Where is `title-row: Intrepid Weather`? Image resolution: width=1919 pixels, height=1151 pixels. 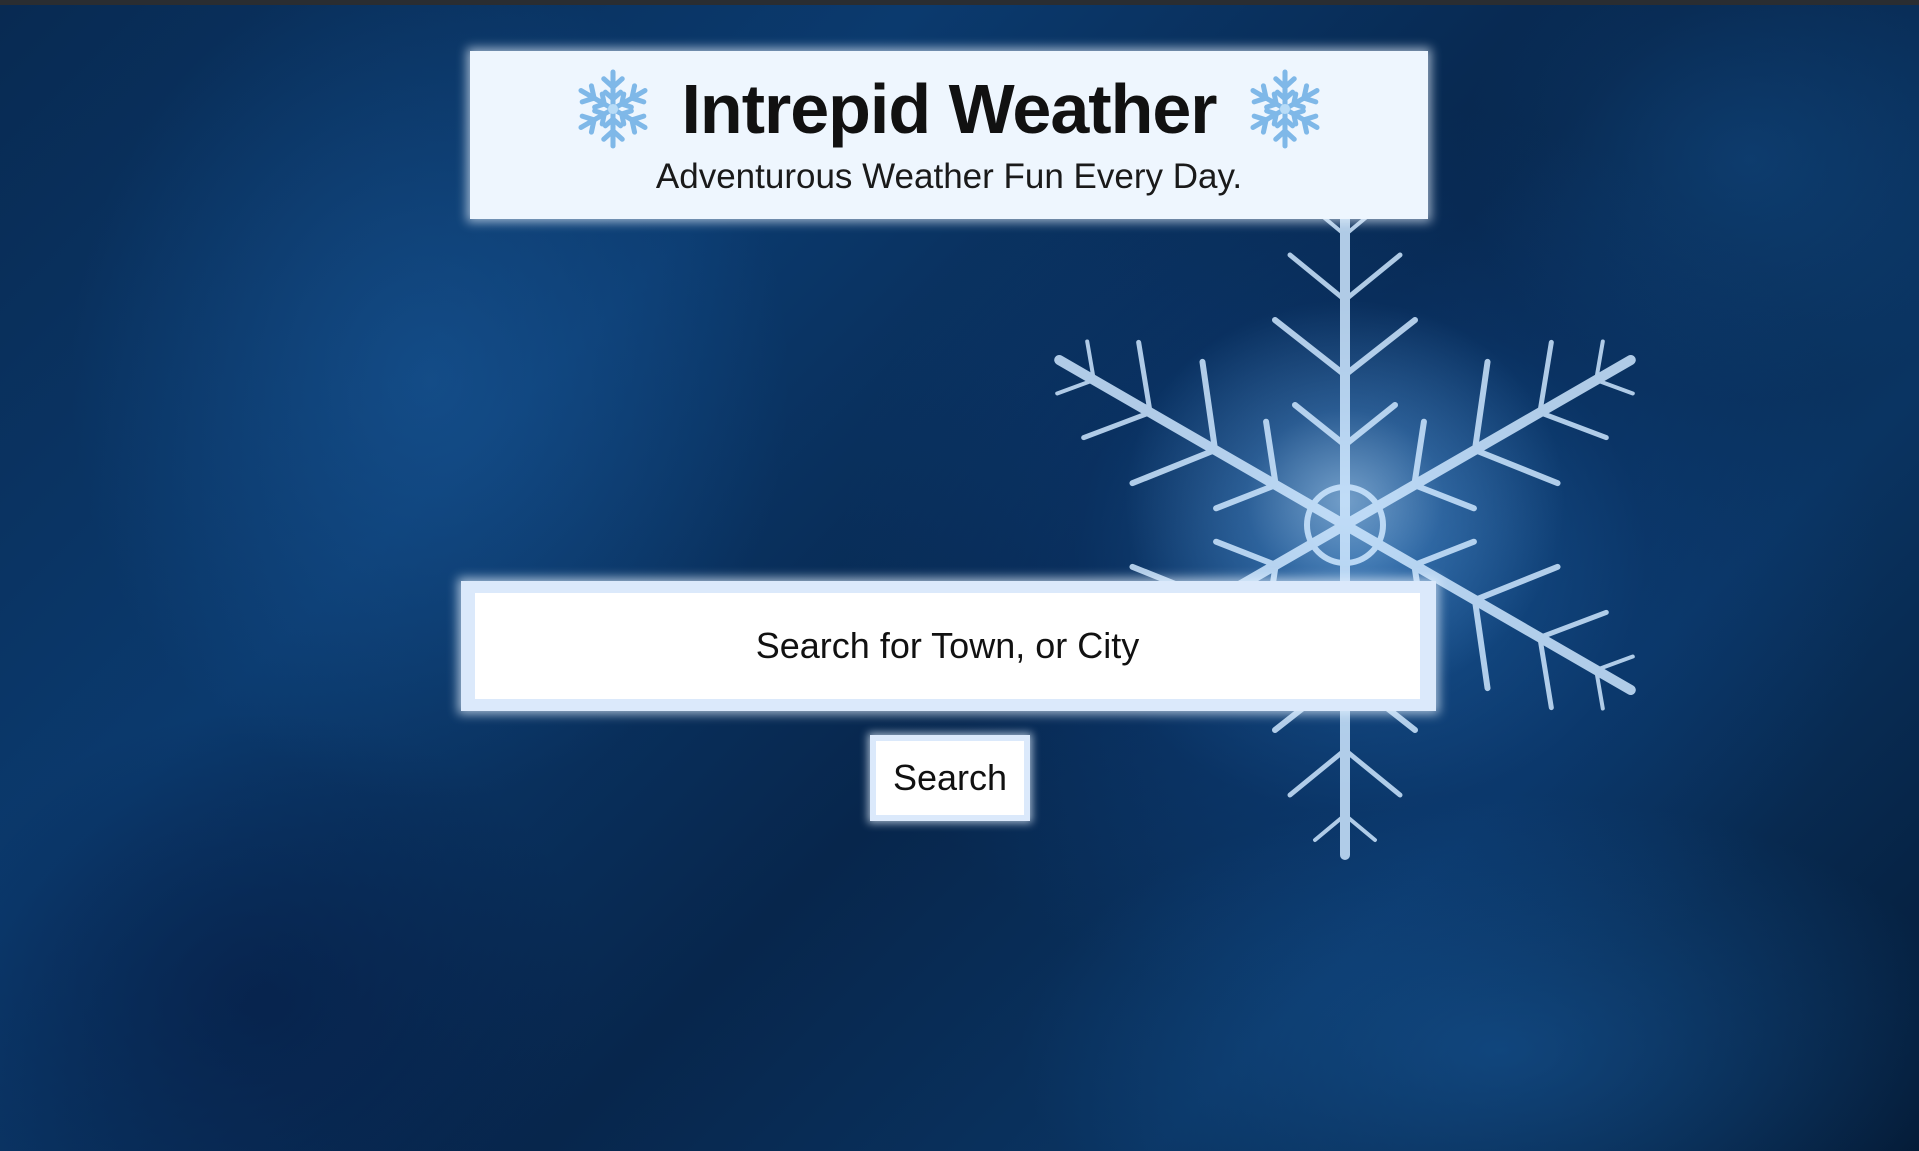
title-row: Intrepid Weather is located at coordinates (949, 109).